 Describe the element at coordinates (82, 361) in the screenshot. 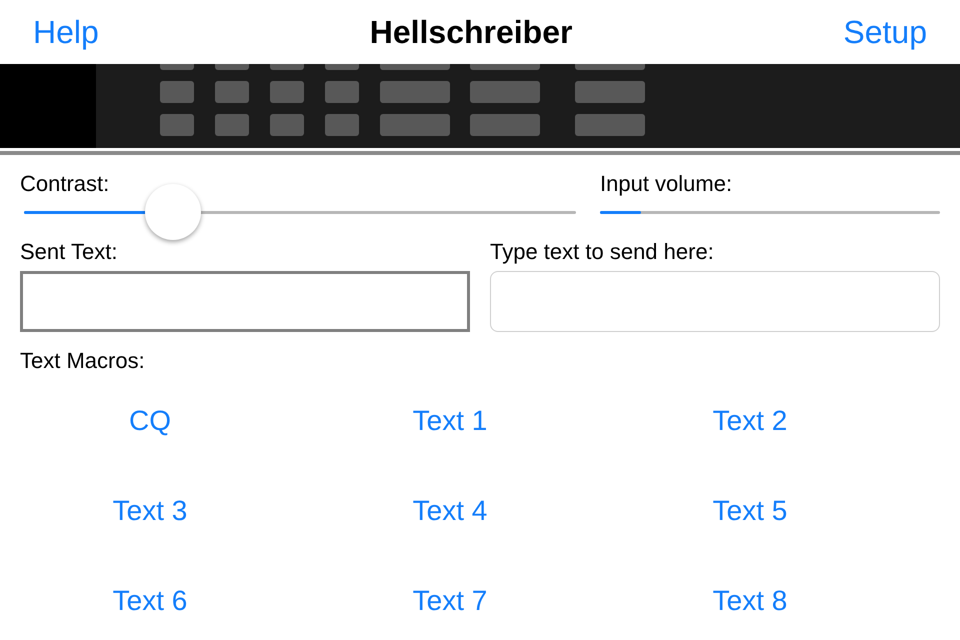

I see `text-macros-label: Text Macros:` at that location.